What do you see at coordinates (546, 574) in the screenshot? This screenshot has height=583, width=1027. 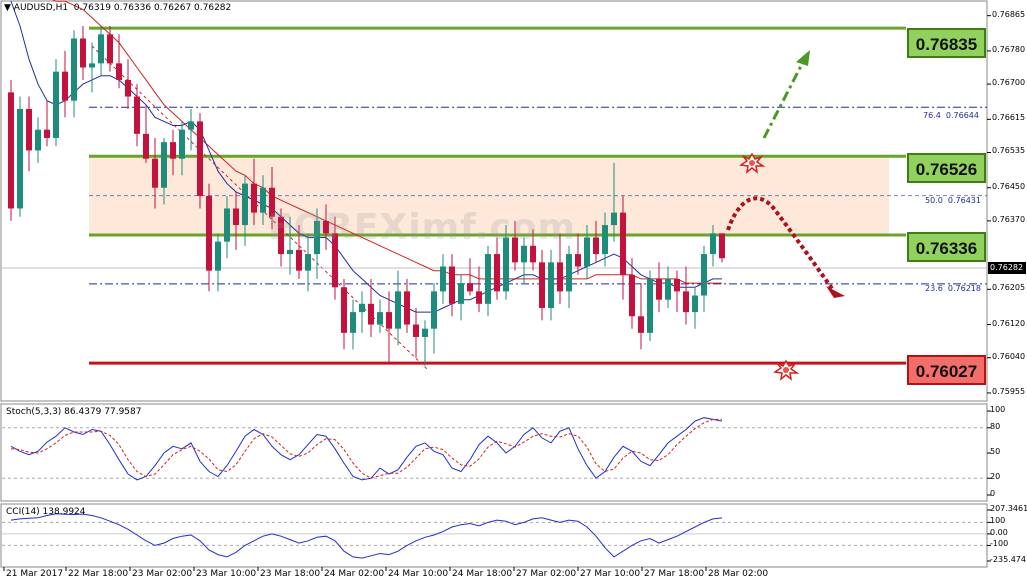 I see `time-tick-label: 27 Mar 02:00` at bounding box center [546, 574].